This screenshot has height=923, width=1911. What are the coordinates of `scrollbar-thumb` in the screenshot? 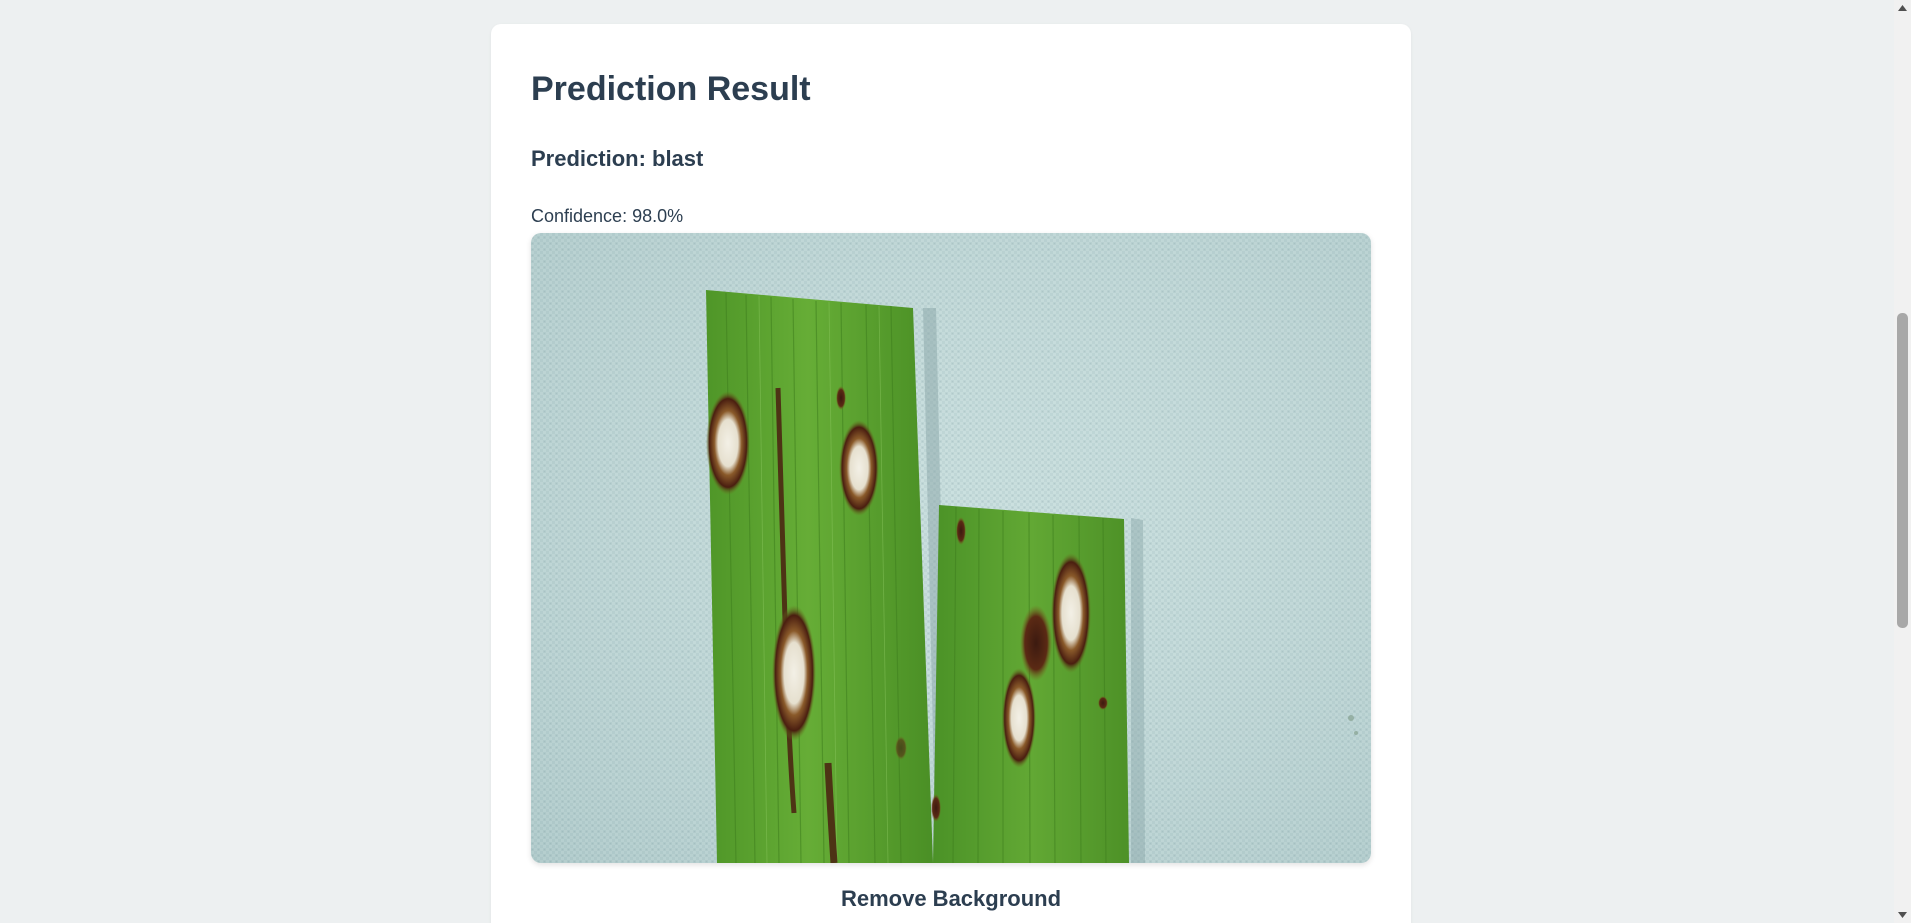 It's located at (1902, 470).